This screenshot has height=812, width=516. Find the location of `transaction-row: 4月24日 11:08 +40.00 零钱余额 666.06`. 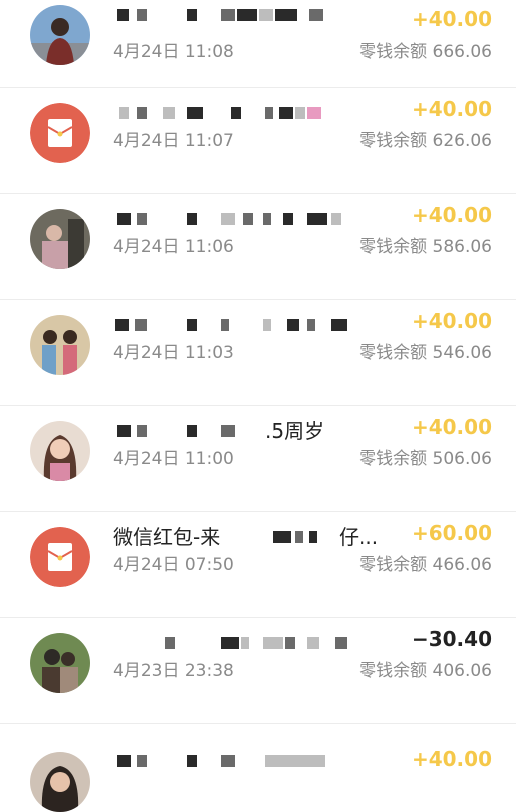

transaction-row: 4月24日 11:08 +40.00 零钱余额 666.06 is located at coordinates (258, 44).